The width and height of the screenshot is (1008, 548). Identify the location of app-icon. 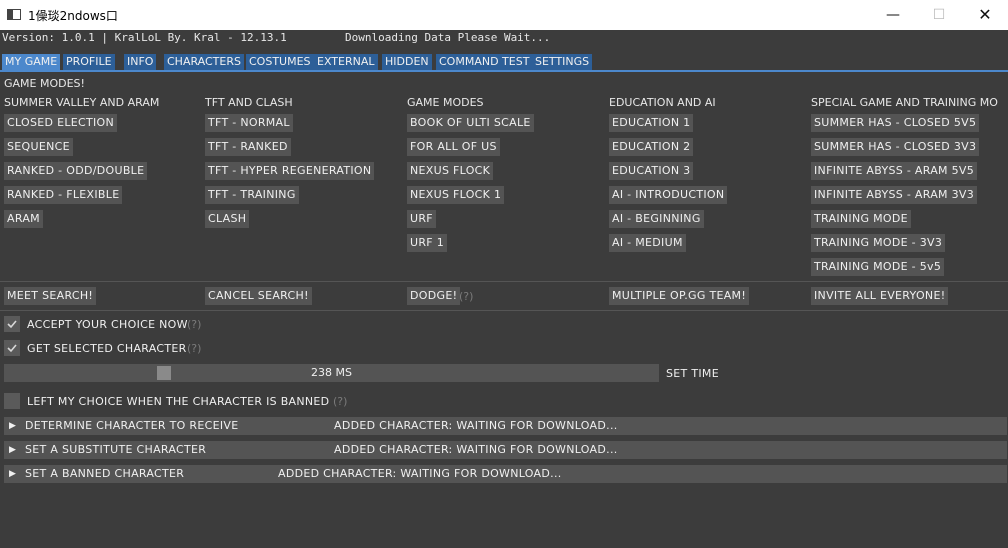
(14, 14).